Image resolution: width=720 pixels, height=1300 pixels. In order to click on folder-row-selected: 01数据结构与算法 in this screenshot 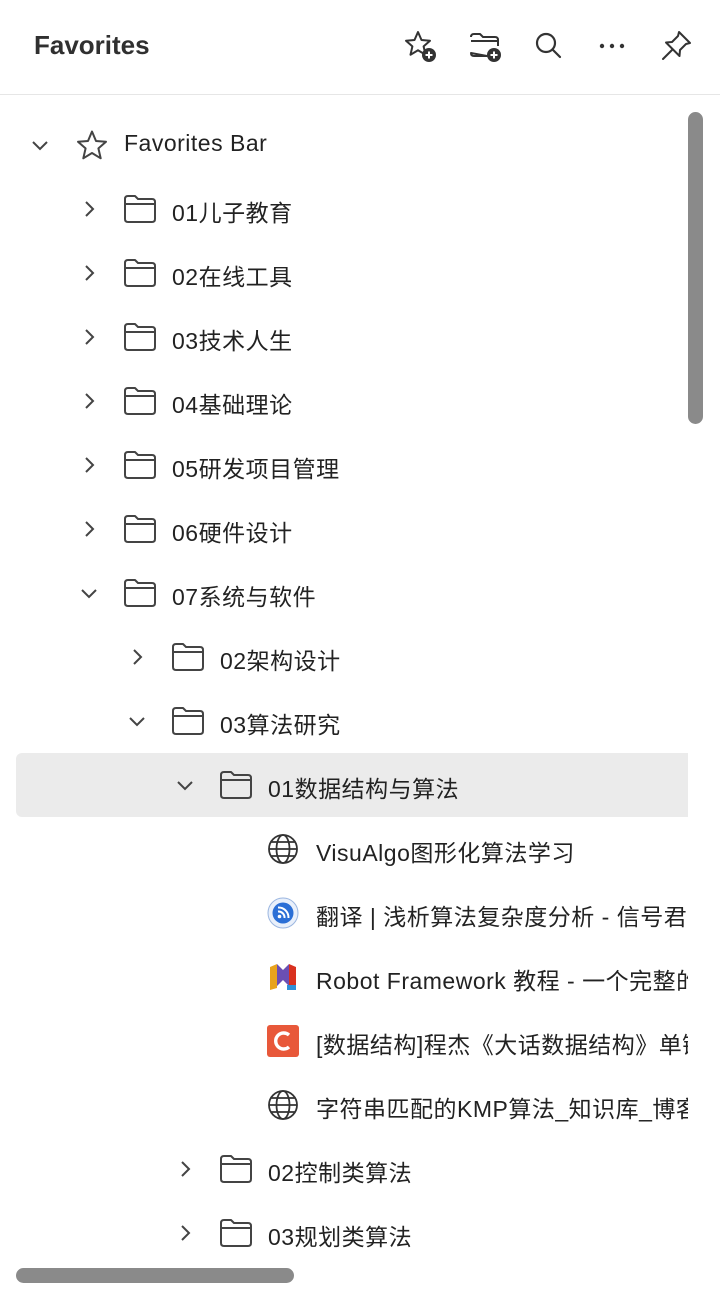, I will do `click(352, 785)`.